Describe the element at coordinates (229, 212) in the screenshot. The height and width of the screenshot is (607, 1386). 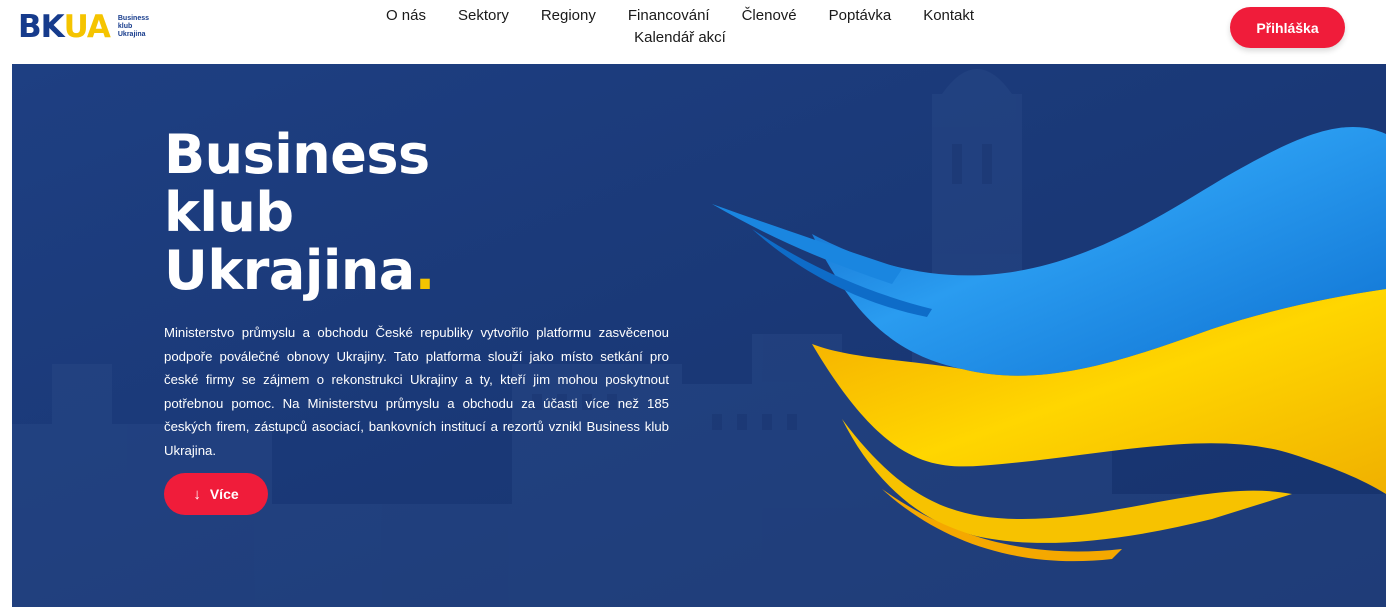
I see `hero-title-line: klub` at that location.